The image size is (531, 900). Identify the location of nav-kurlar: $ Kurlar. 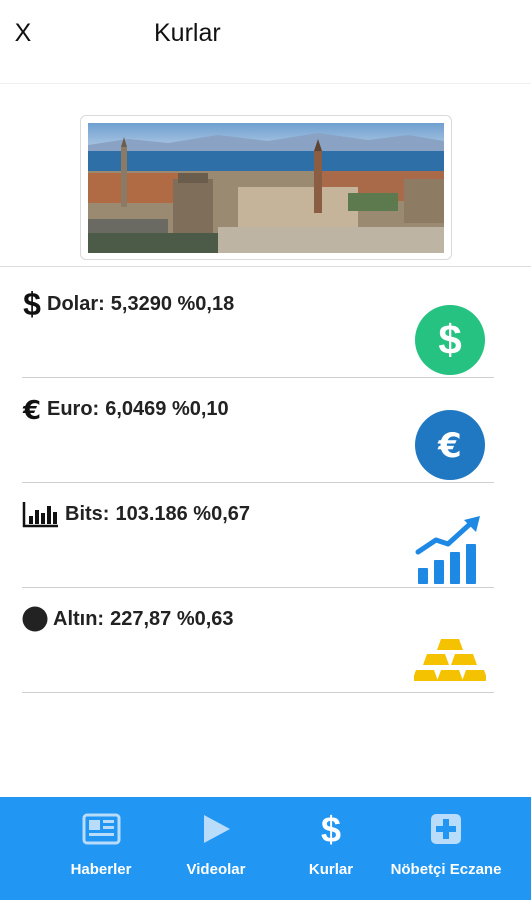
(331, 848).